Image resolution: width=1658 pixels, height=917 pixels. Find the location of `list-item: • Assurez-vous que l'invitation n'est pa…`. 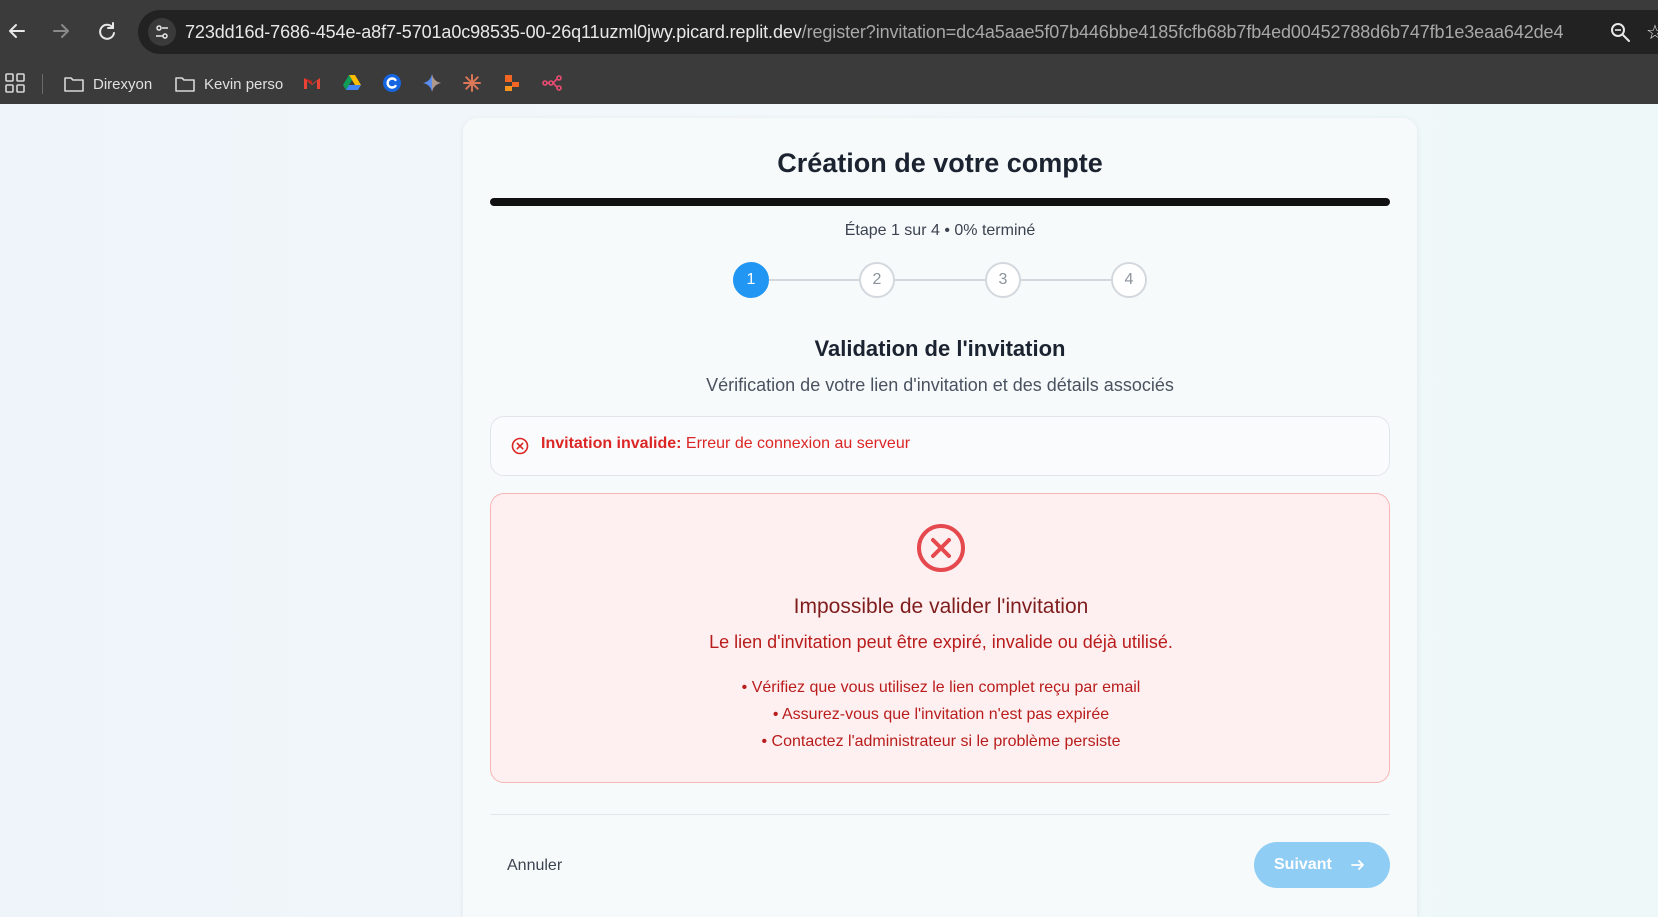

list-item: • Assurez-vous que l'invitation n'est pa… is located at coordinates (941, 714).